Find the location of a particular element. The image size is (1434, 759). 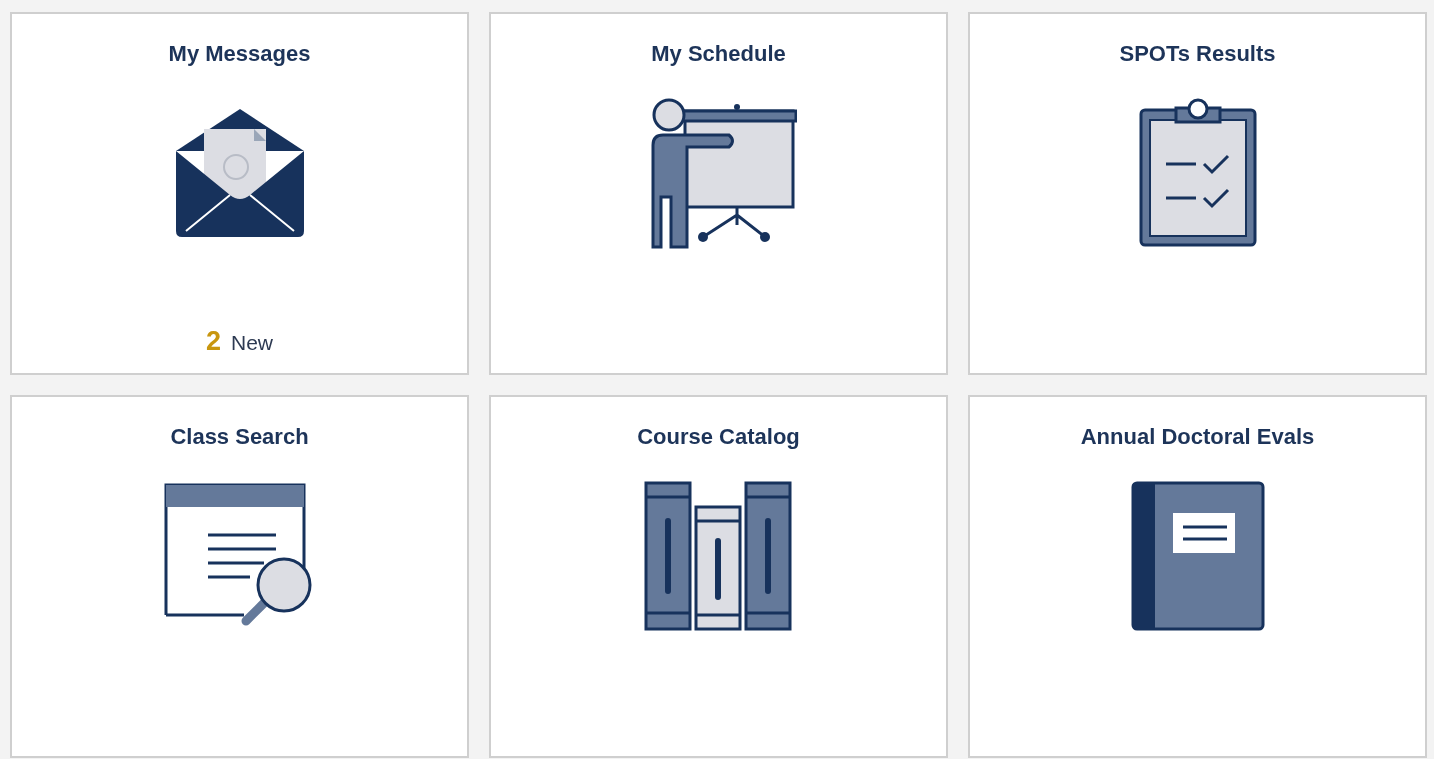

tile-title: SPOTs Results is located at coordinates (1197, 54).